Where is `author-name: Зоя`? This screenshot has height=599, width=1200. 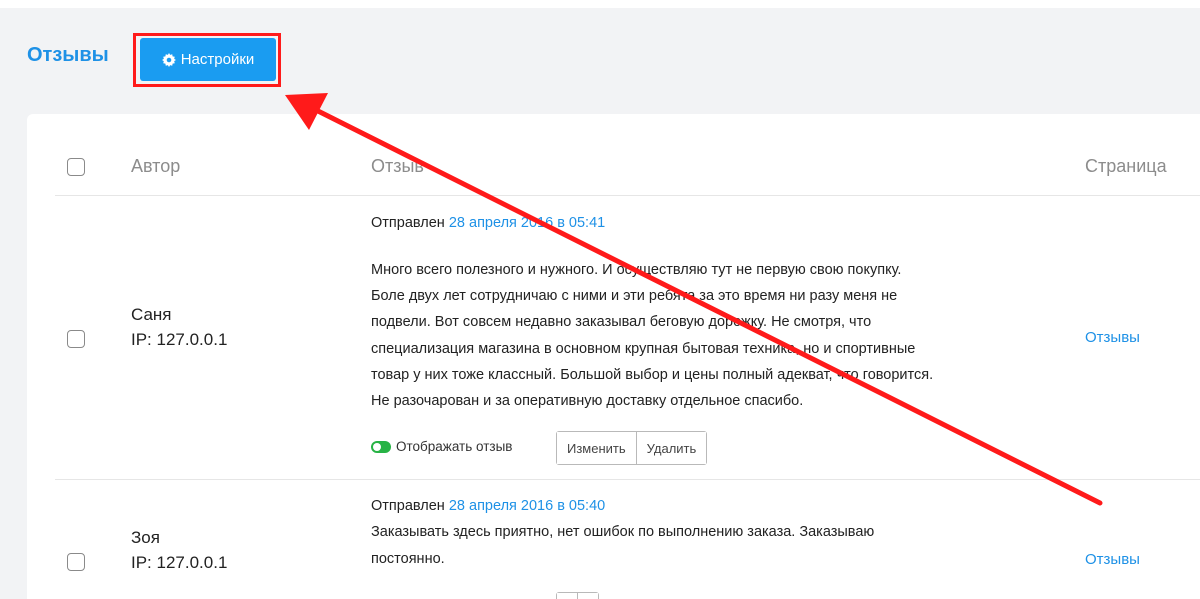
author-name: Зоя is located at coordinates (145, 537).